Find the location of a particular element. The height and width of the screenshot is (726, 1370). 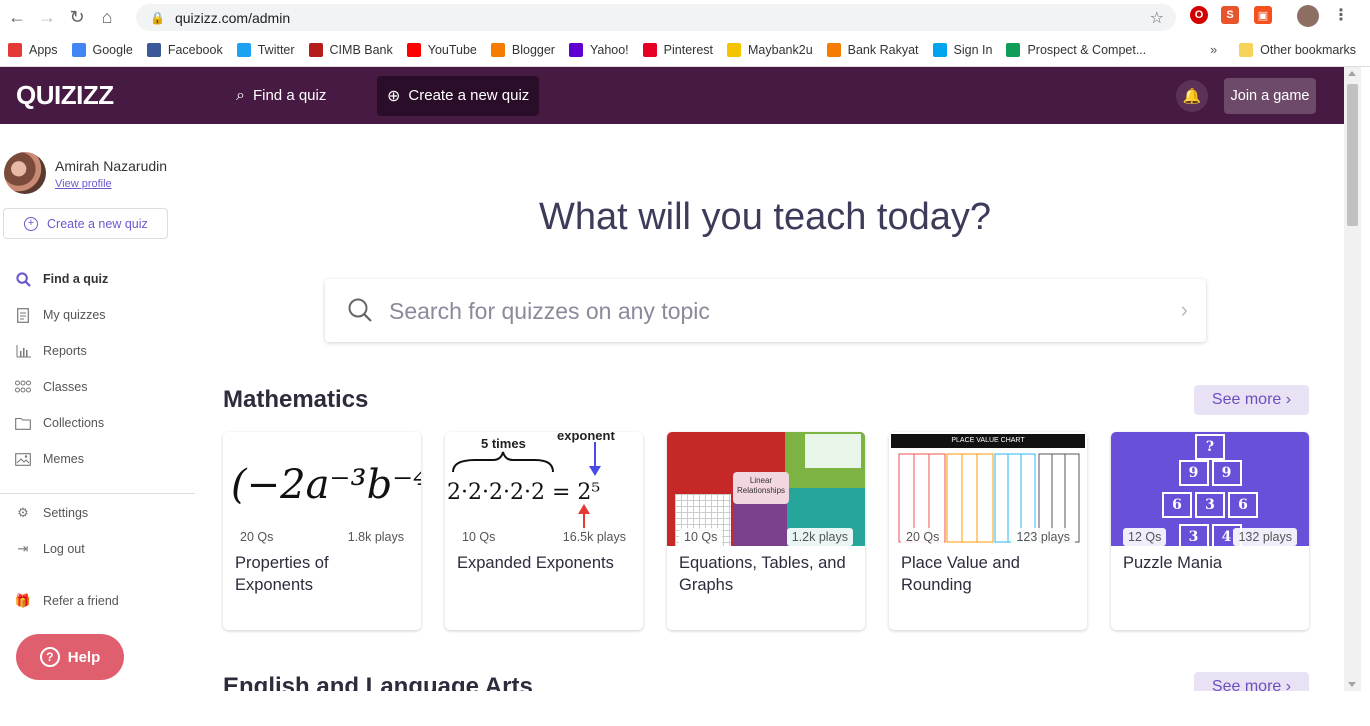

browser-toolbar: ← → ↻ ⌂ 🔒 quizizz.com/admin ☆ O S ▣ ⋮ is located at coordinates (685, 17).